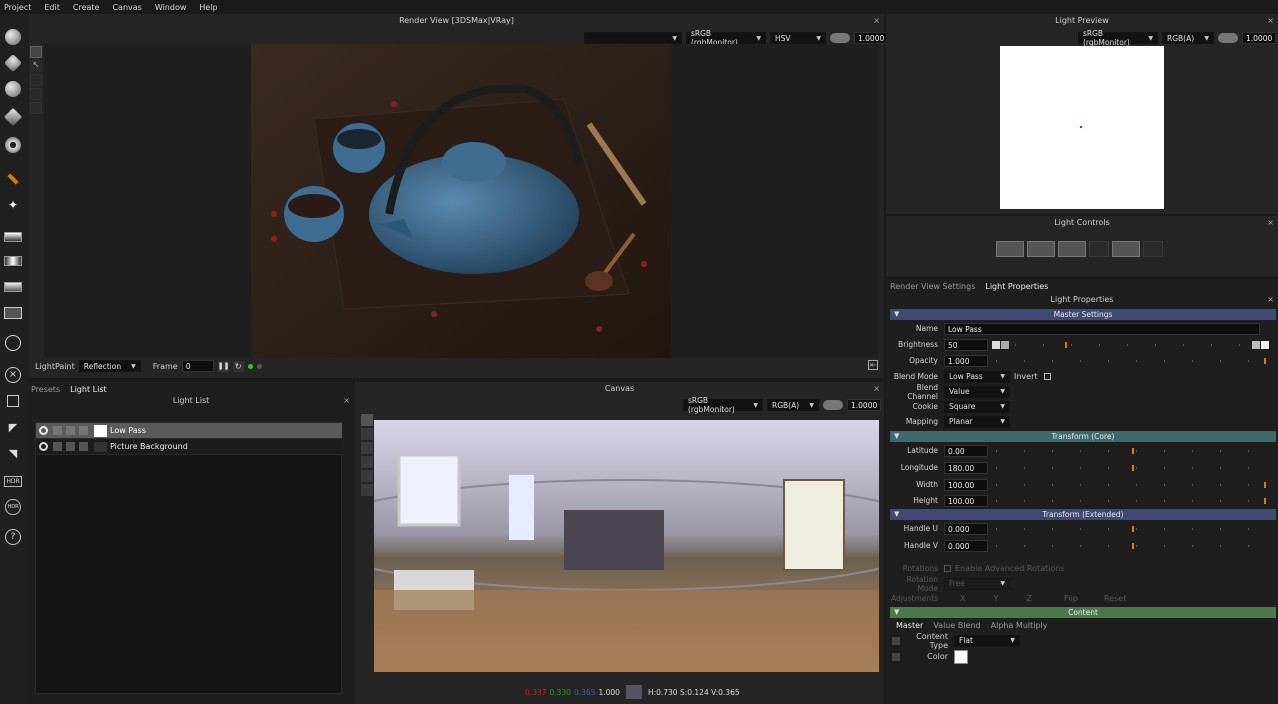 The image size is (1278, 704). What do you see at coordinates (86, 7) in the screenshot?
I see `menu-create: Create` at bounding box center [86, 7].